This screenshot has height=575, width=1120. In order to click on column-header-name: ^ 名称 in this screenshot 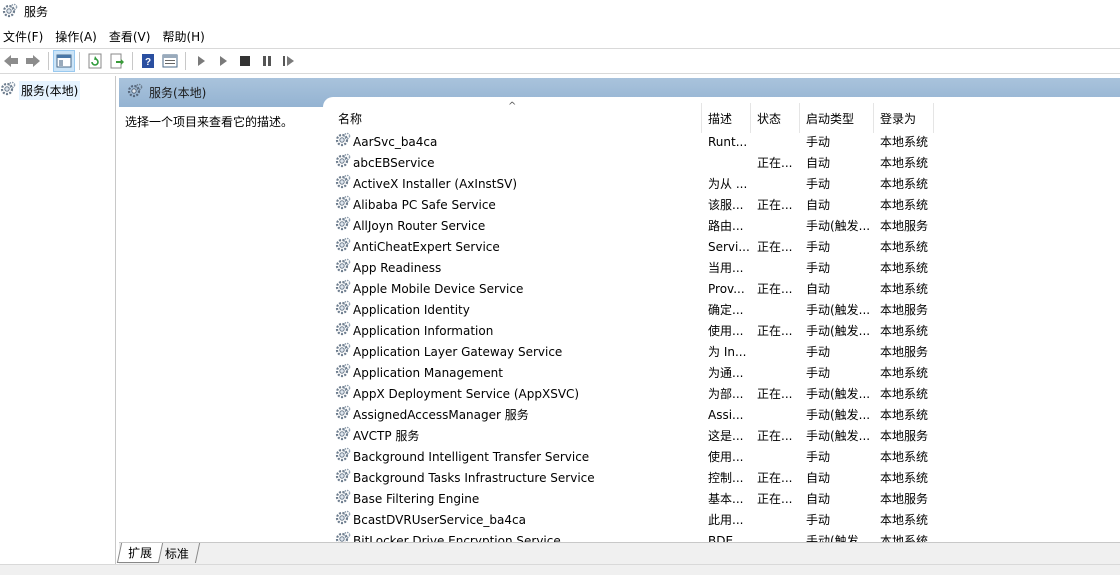, I will do `click(512, 117)`.